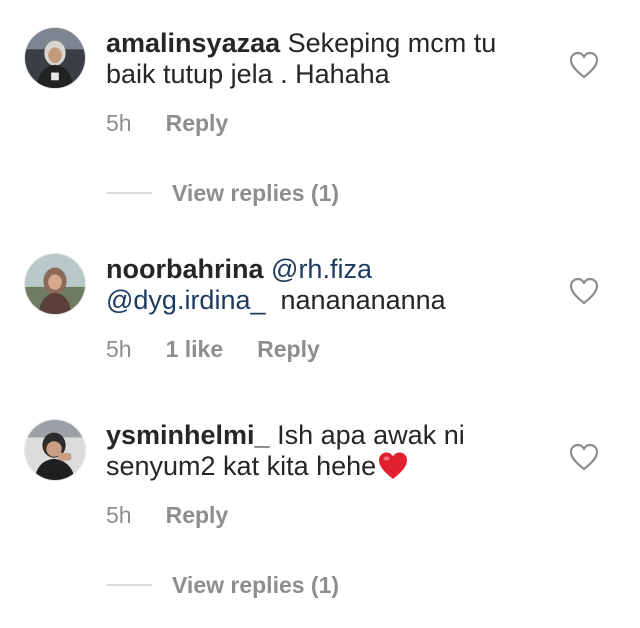  Describe the element at coordinates (371, 435) in the screenshot. I see `comment-text-line1: Ish apa awak ni` at that location.